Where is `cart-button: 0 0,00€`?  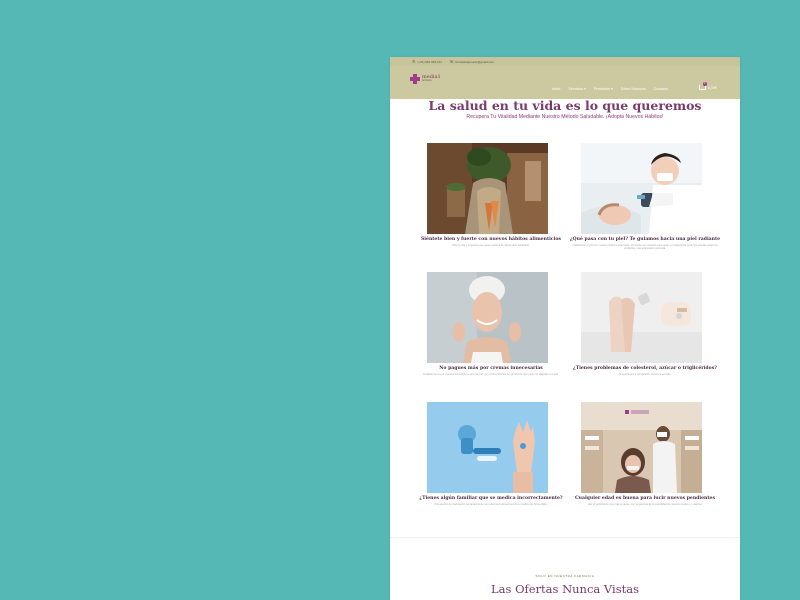 cart-button: 0 0,00€ is located at coordinates (708, 86).